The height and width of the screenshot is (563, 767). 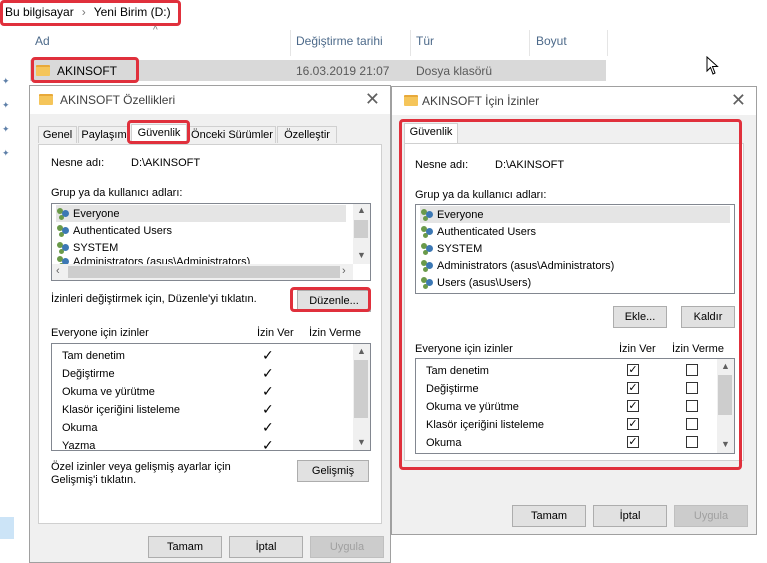 What do you see at coordinates (574, 101) in the screenshot?
I see `dialog-titlebar: AKINSOFT İçin İzinler ✕` at bounding box center [574, 101].